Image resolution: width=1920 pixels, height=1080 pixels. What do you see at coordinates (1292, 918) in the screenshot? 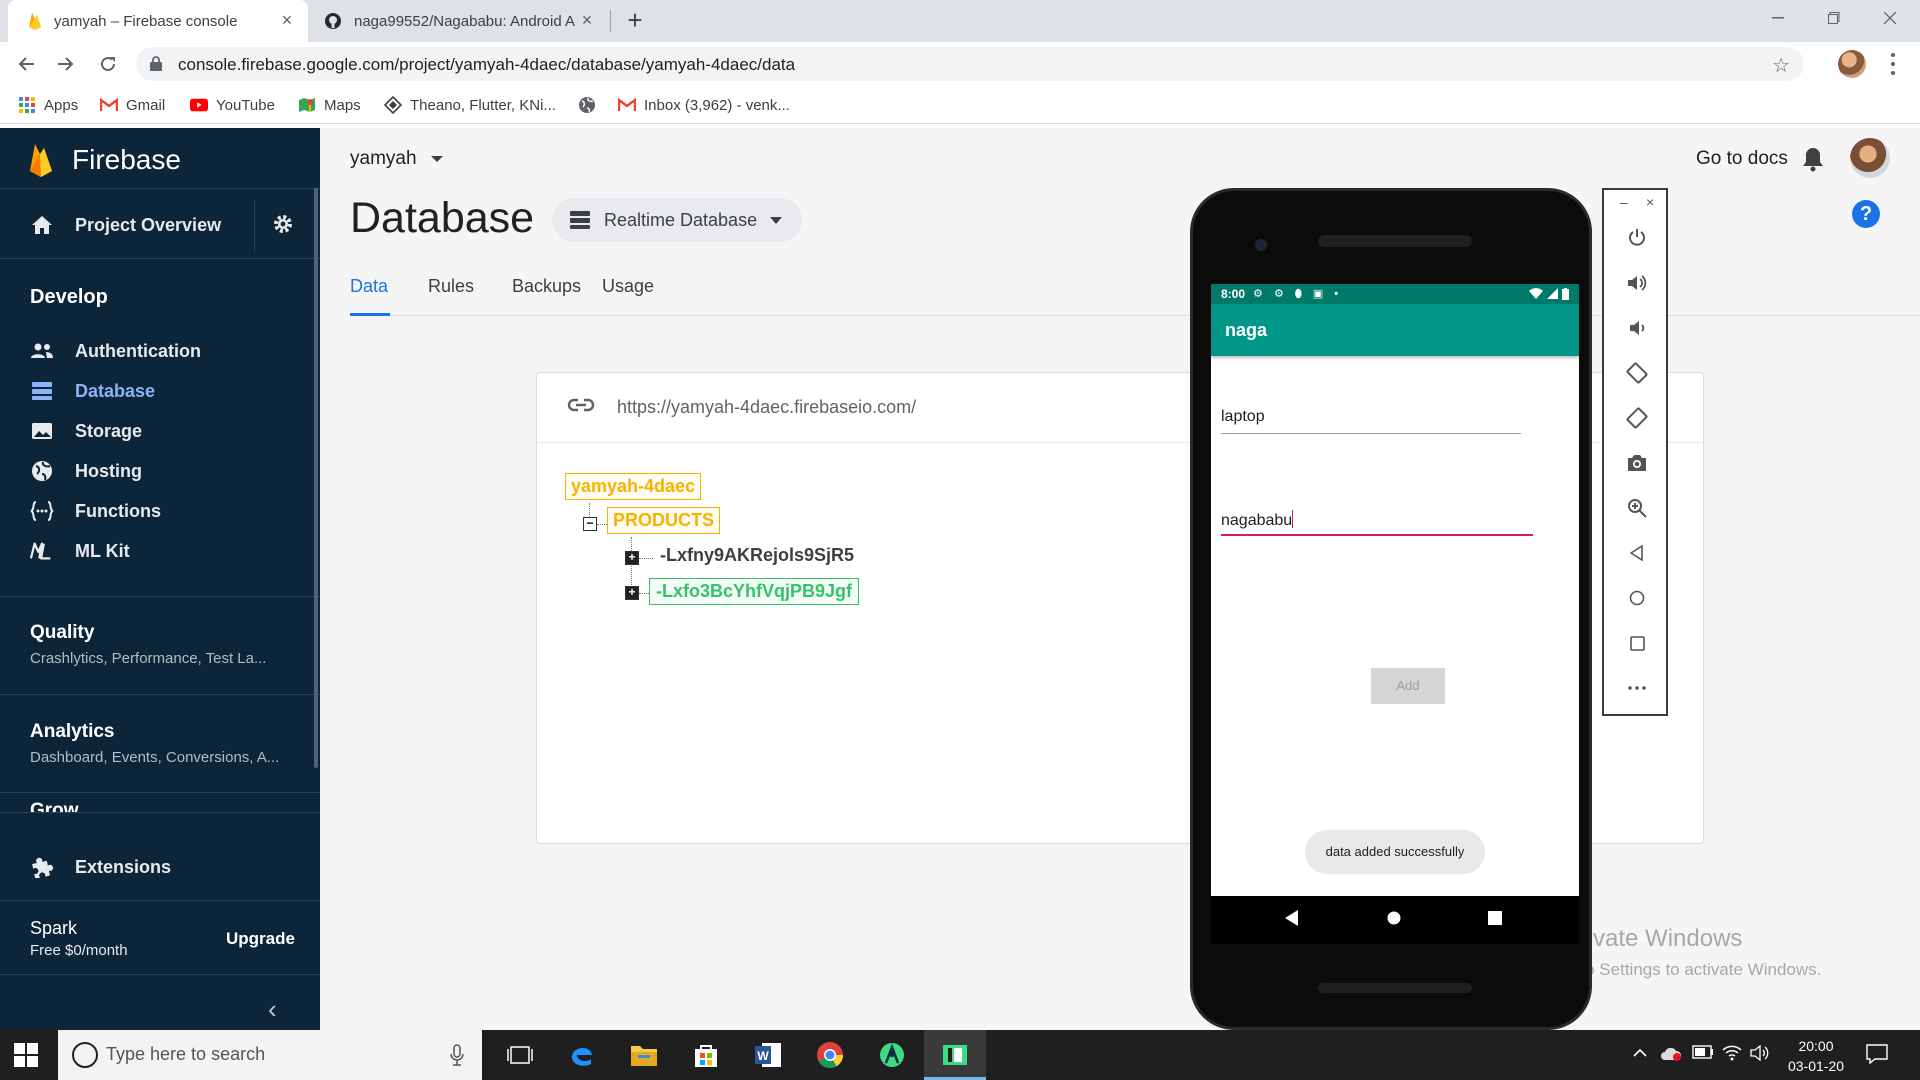
I see `nav-back-icon` at bounding box center [1292, 918].